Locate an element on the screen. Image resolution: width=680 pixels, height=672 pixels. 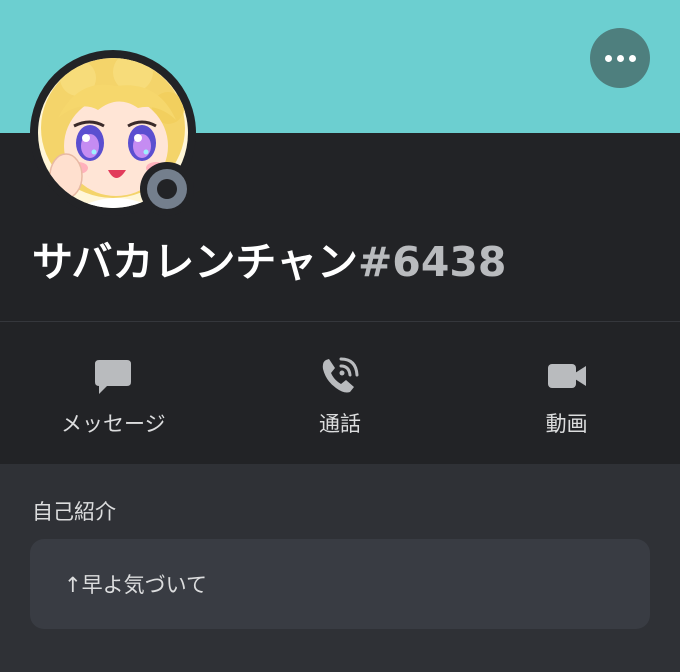
video-button: 動画 is located at coordinates (566, 393).